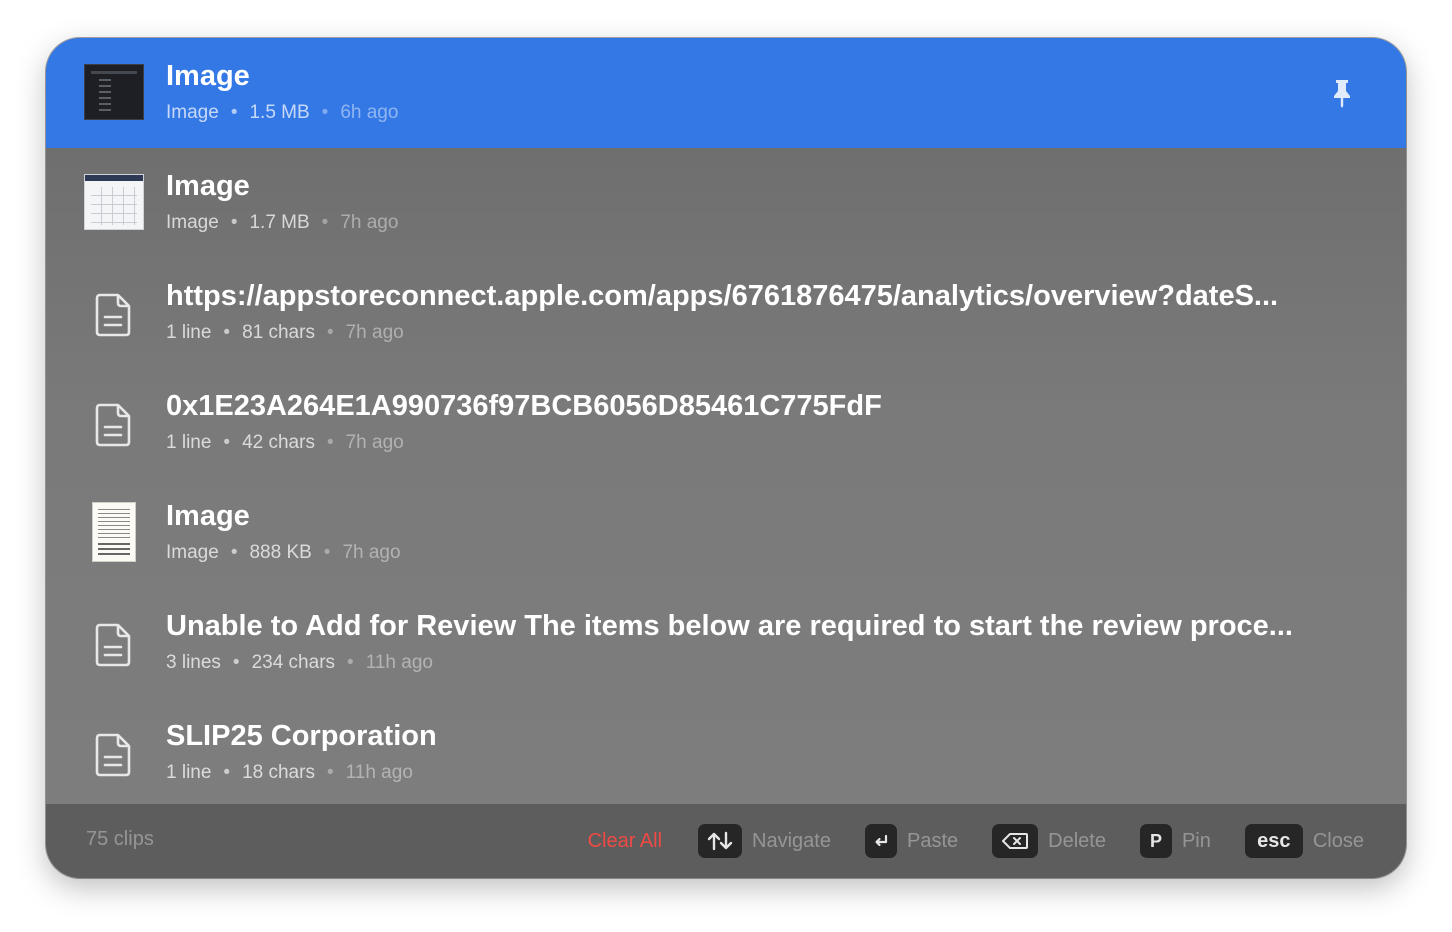  I want to click on return-icon, so click(881, 840).